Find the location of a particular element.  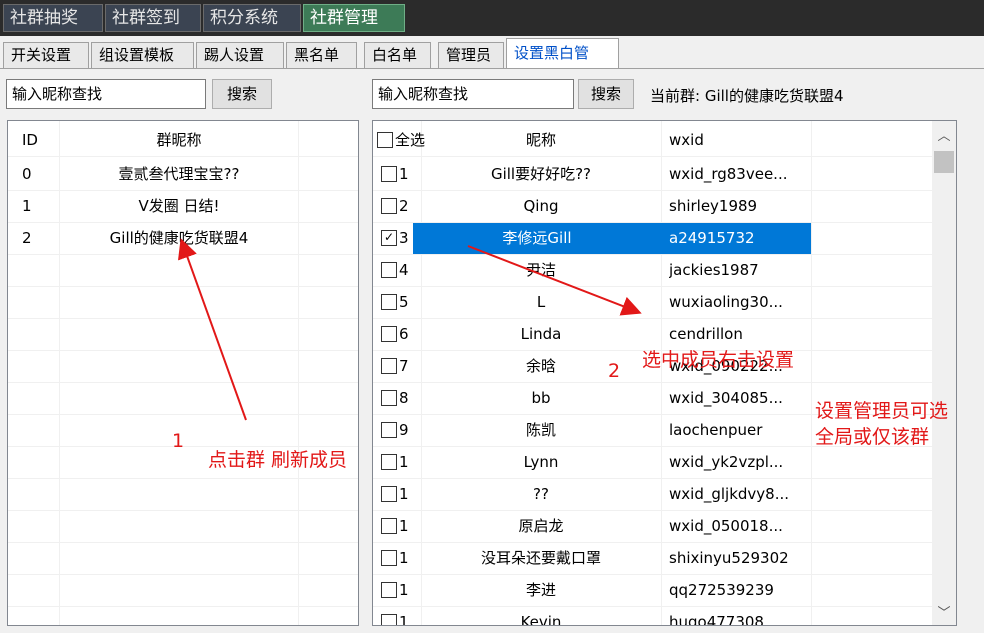

group-row: 0 壹贰叁代理宝宝?? is located at coordinates (183, 175).